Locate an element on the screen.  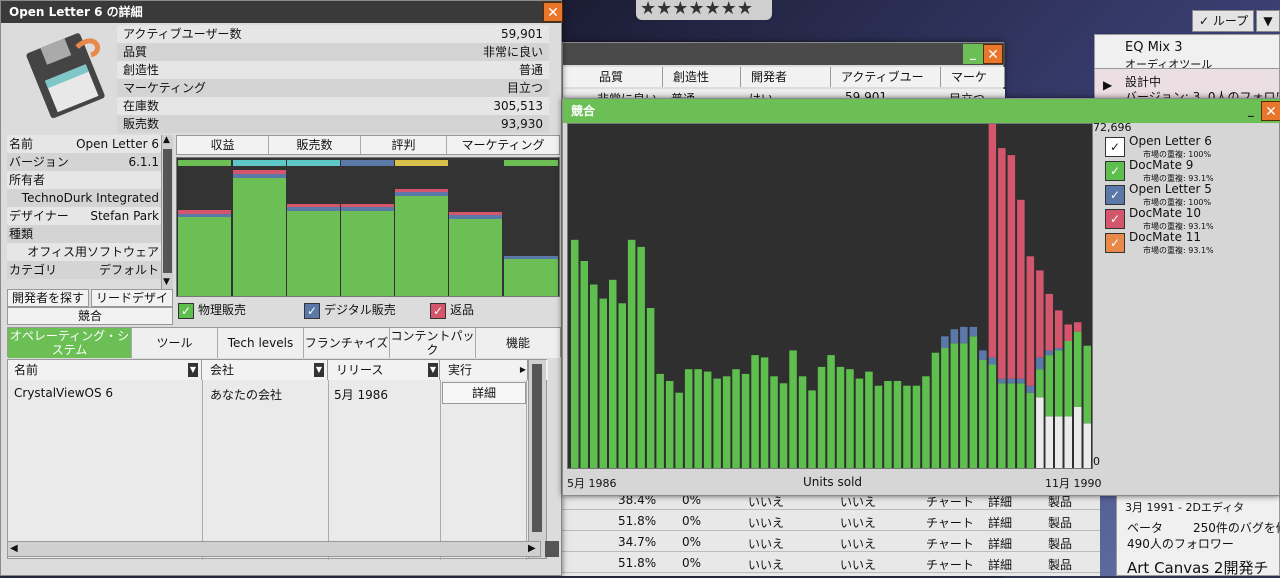
stat-row: 在庫数 305,513 is located at coordinates (333, 106).